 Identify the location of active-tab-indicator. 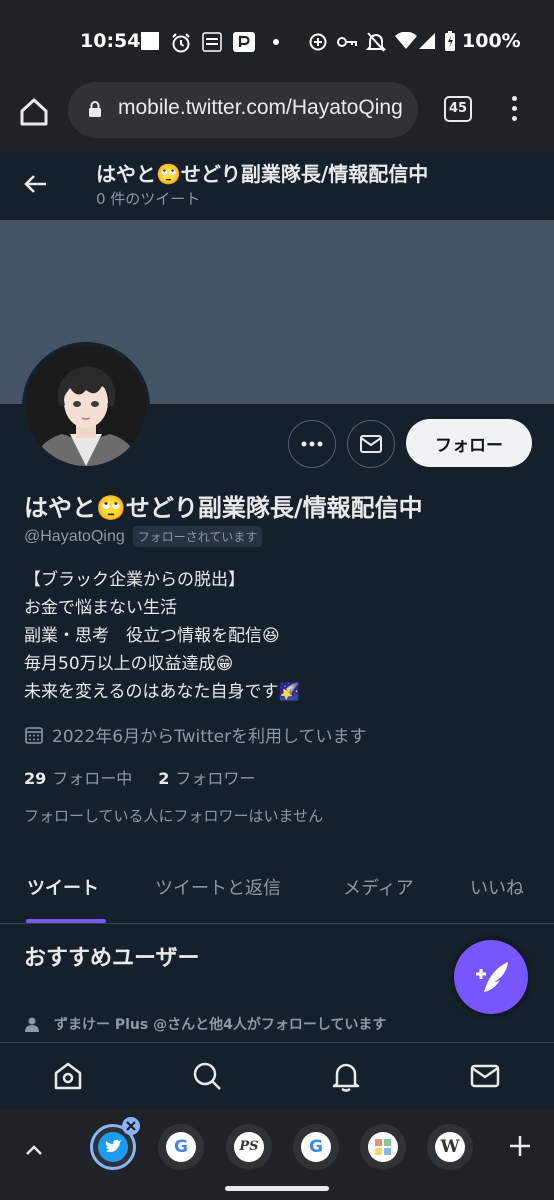
(66, 921).